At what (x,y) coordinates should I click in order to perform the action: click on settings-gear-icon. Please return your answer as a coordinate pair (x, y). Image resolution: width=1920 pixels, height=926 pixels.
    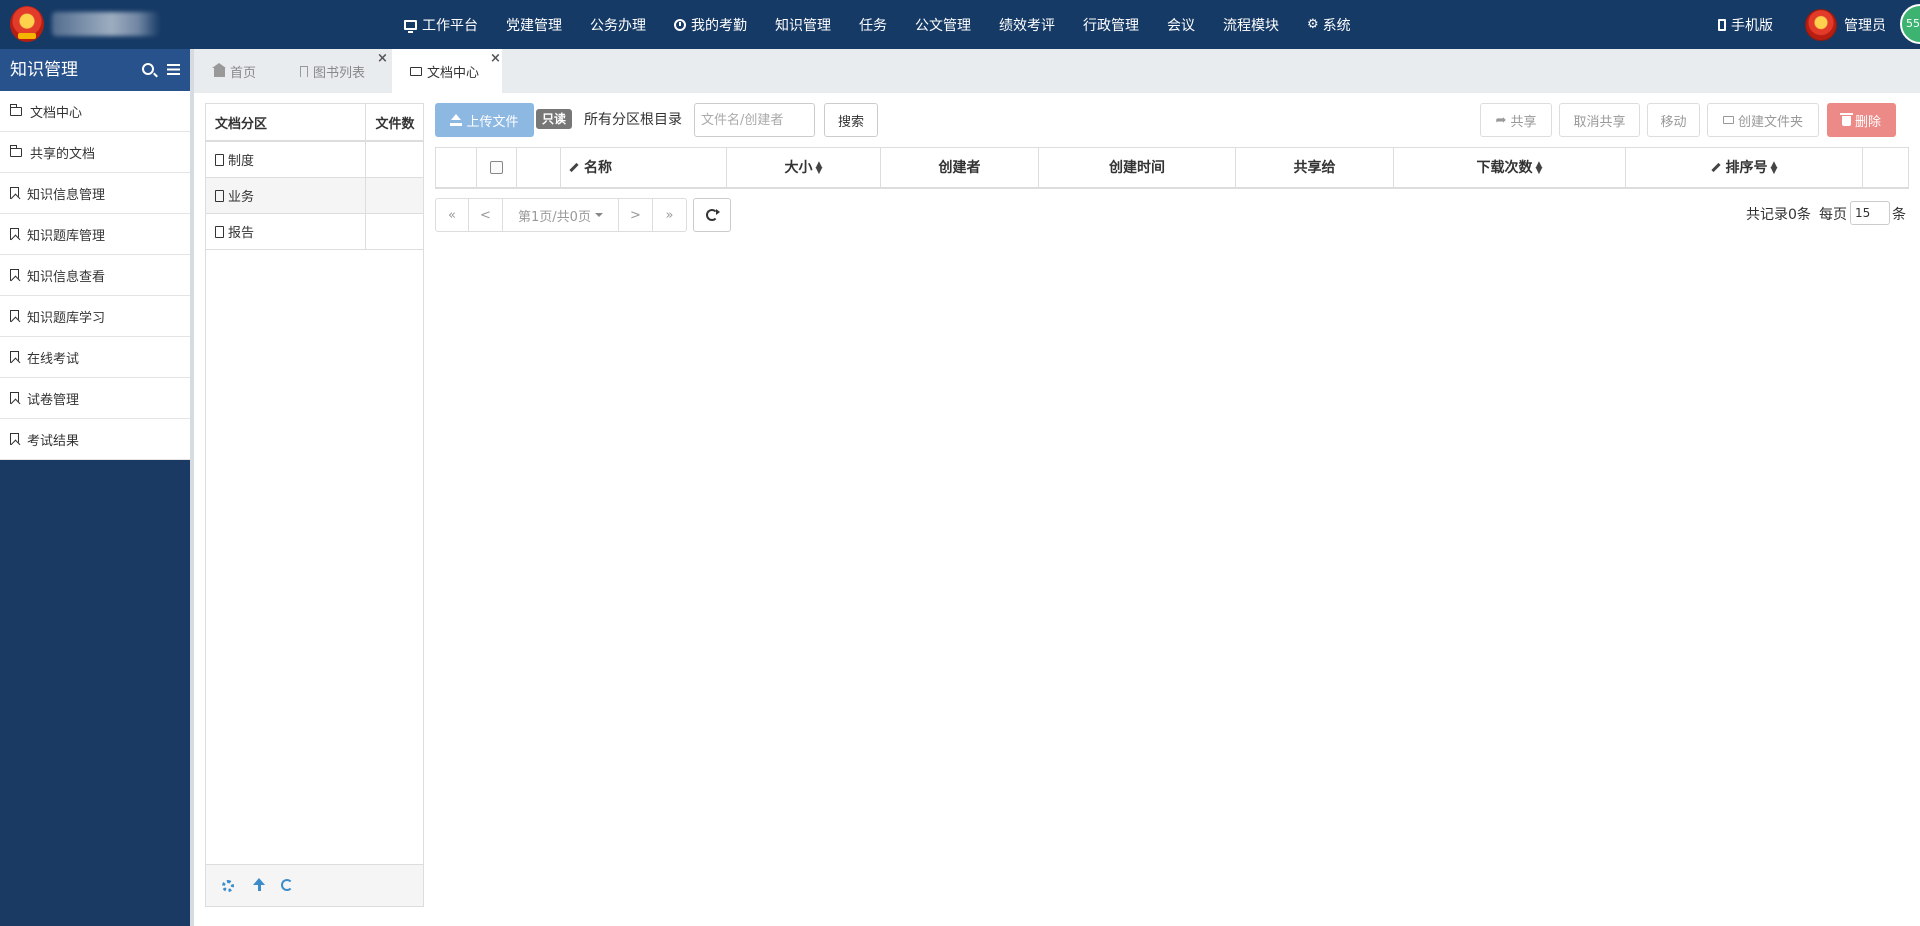
    Looking at the image, I should click on (228, 886).